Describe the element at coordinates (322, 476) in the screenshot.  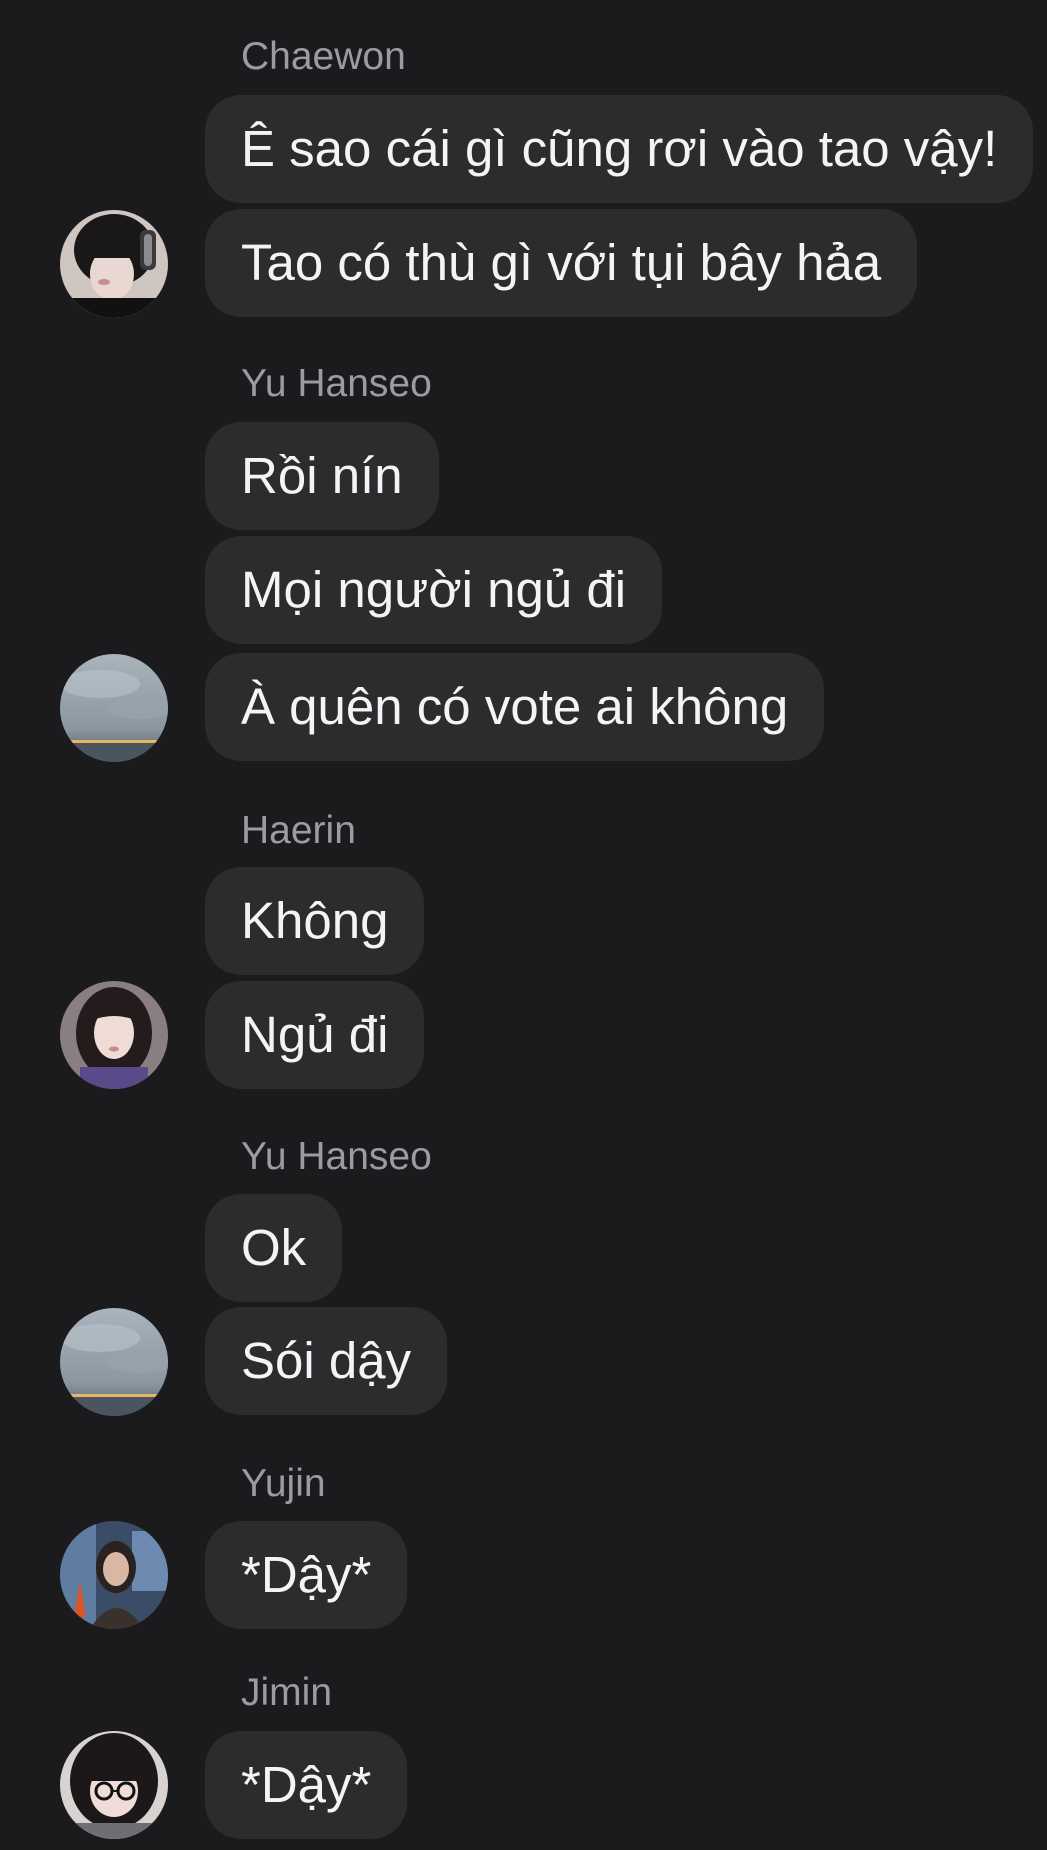
I see `message-bubble: Rồi nín` at that location.